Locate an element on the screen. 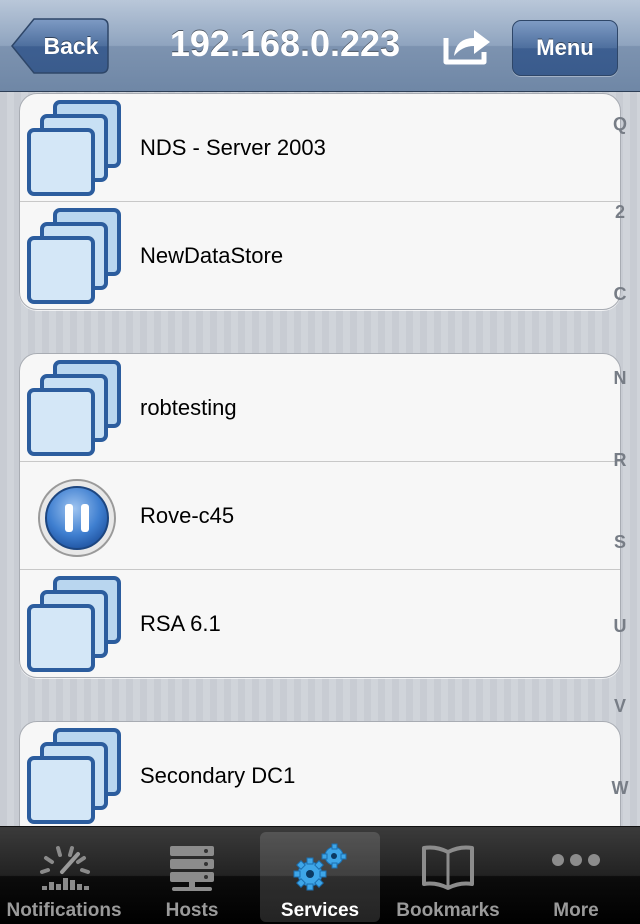  share-icon is located at coordinates (466, 47).